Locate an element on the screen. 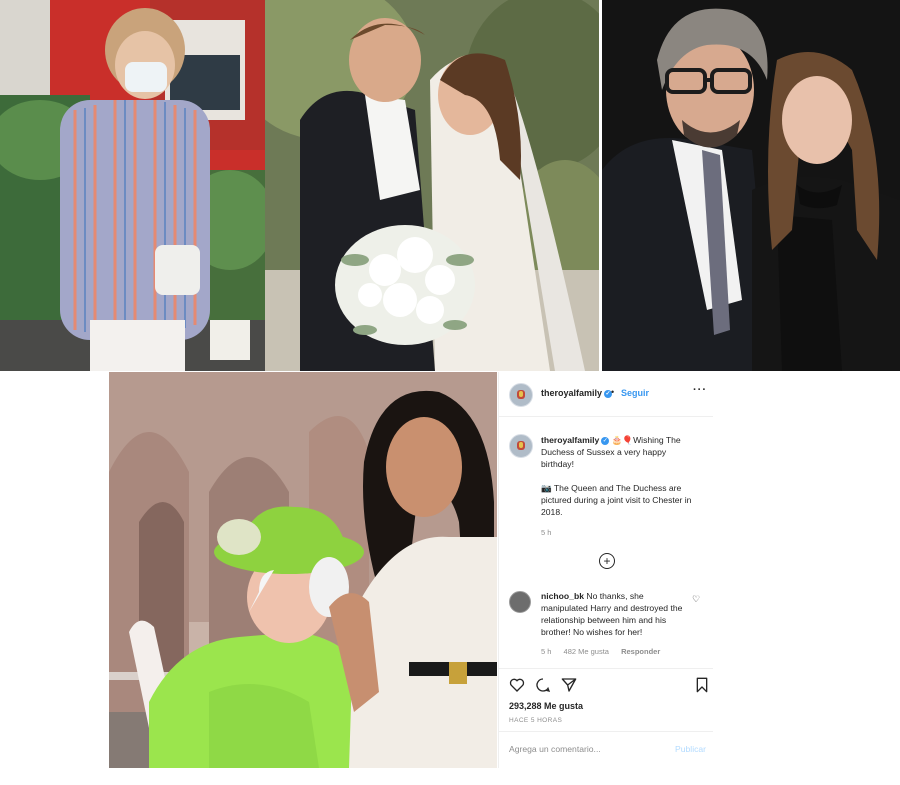 This screenshot has width=900, height=785. posted-ago: HACE 5 HORAS is located at coordinates (536, 720).